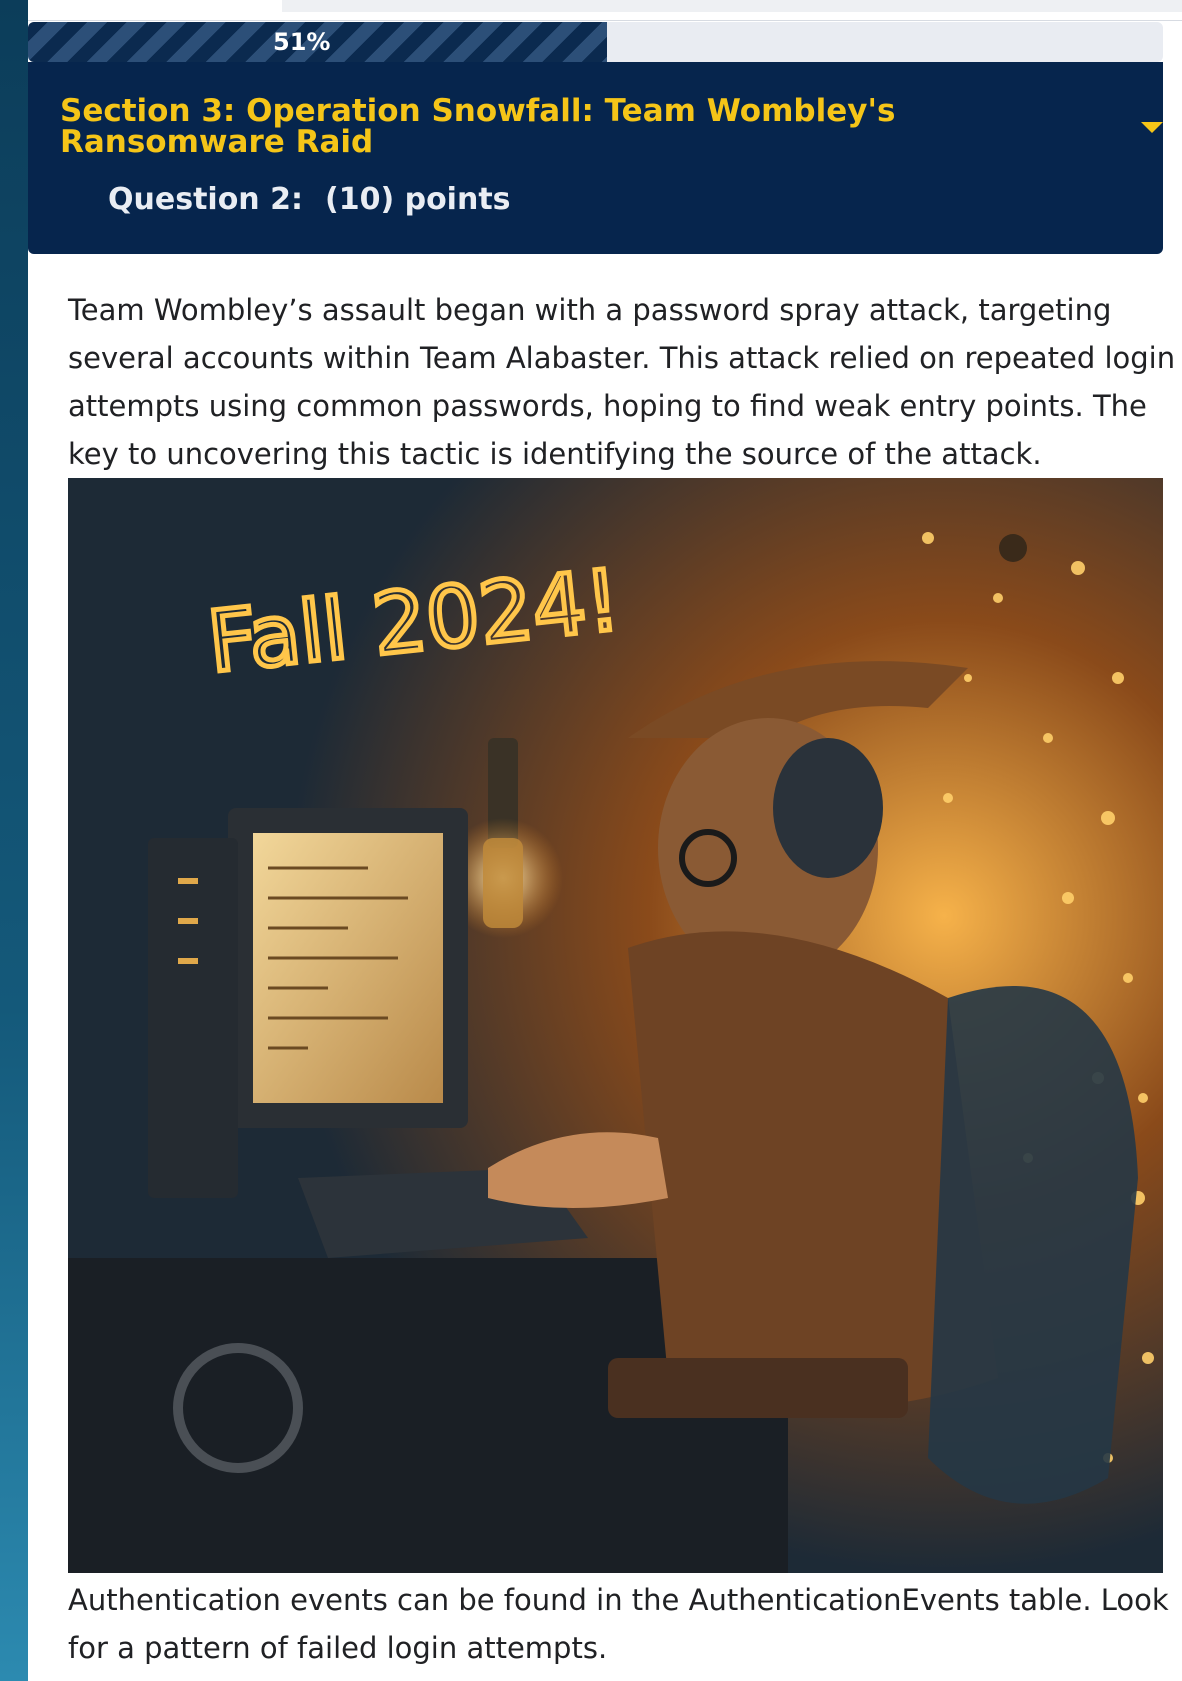 Image resolution: width=1182 pixels, height=1681 pixels. Describe the element at coordinates (732, 6) in the screenshot. I see `top-strip` at that location.